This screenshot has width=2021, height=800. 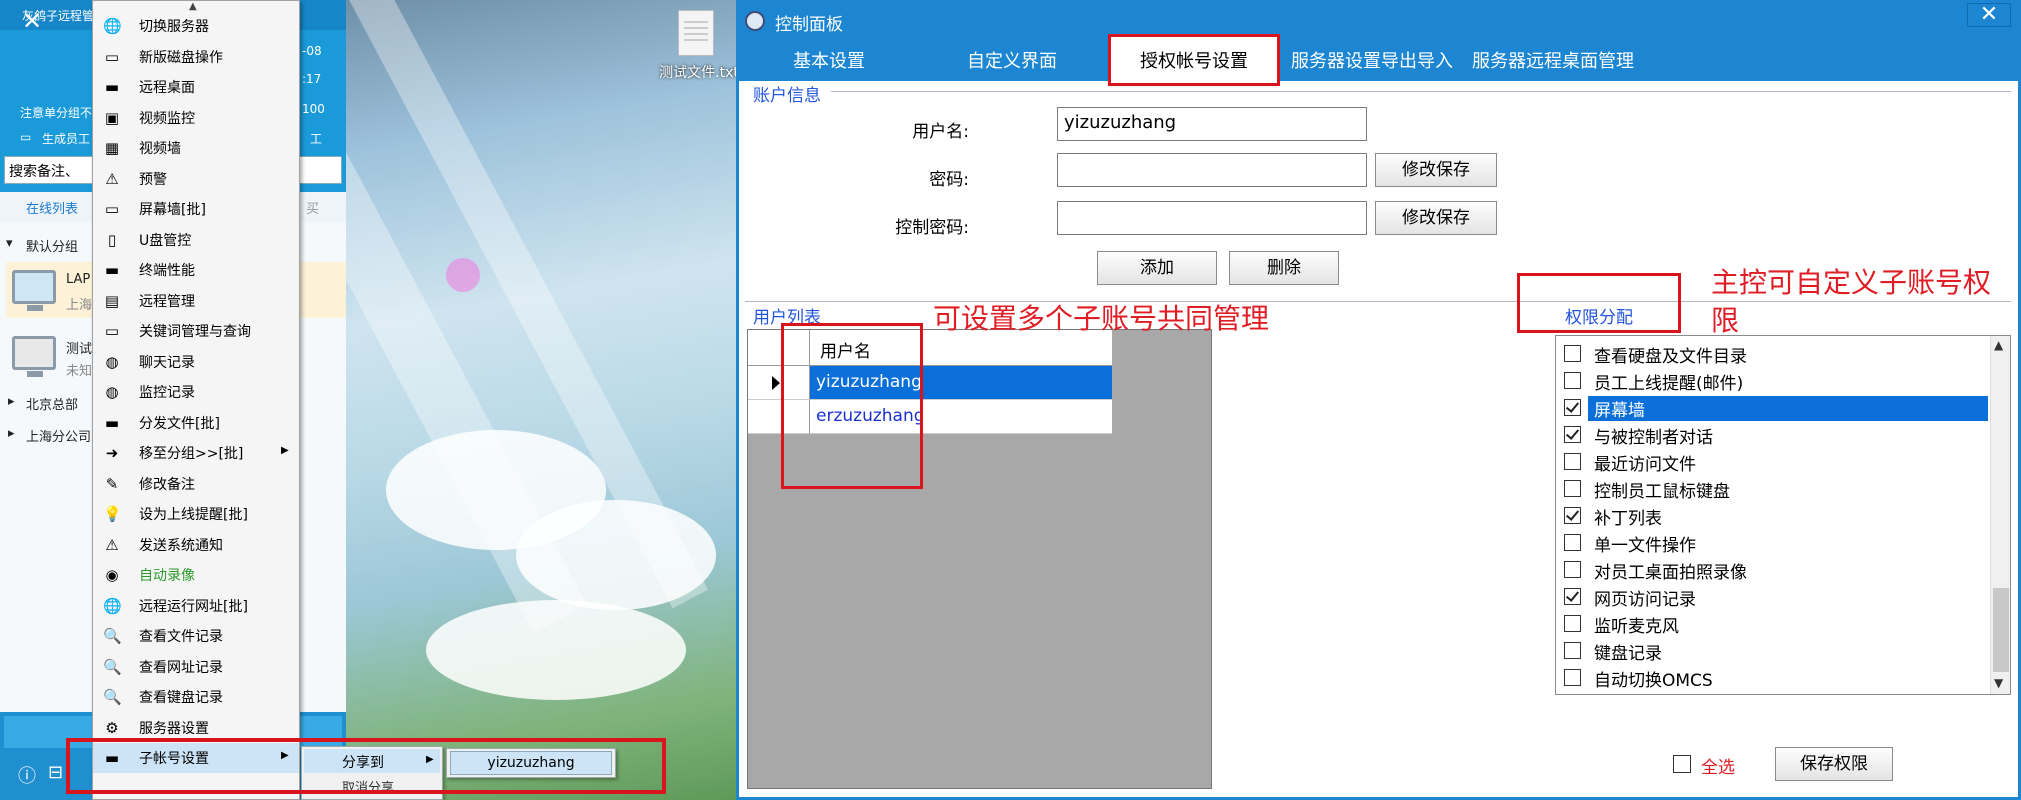 What do you see at coordinates (1771, 650) in the screenshot?
I see `permission-item: 键盘记录` at bounding box center [1771, 650].